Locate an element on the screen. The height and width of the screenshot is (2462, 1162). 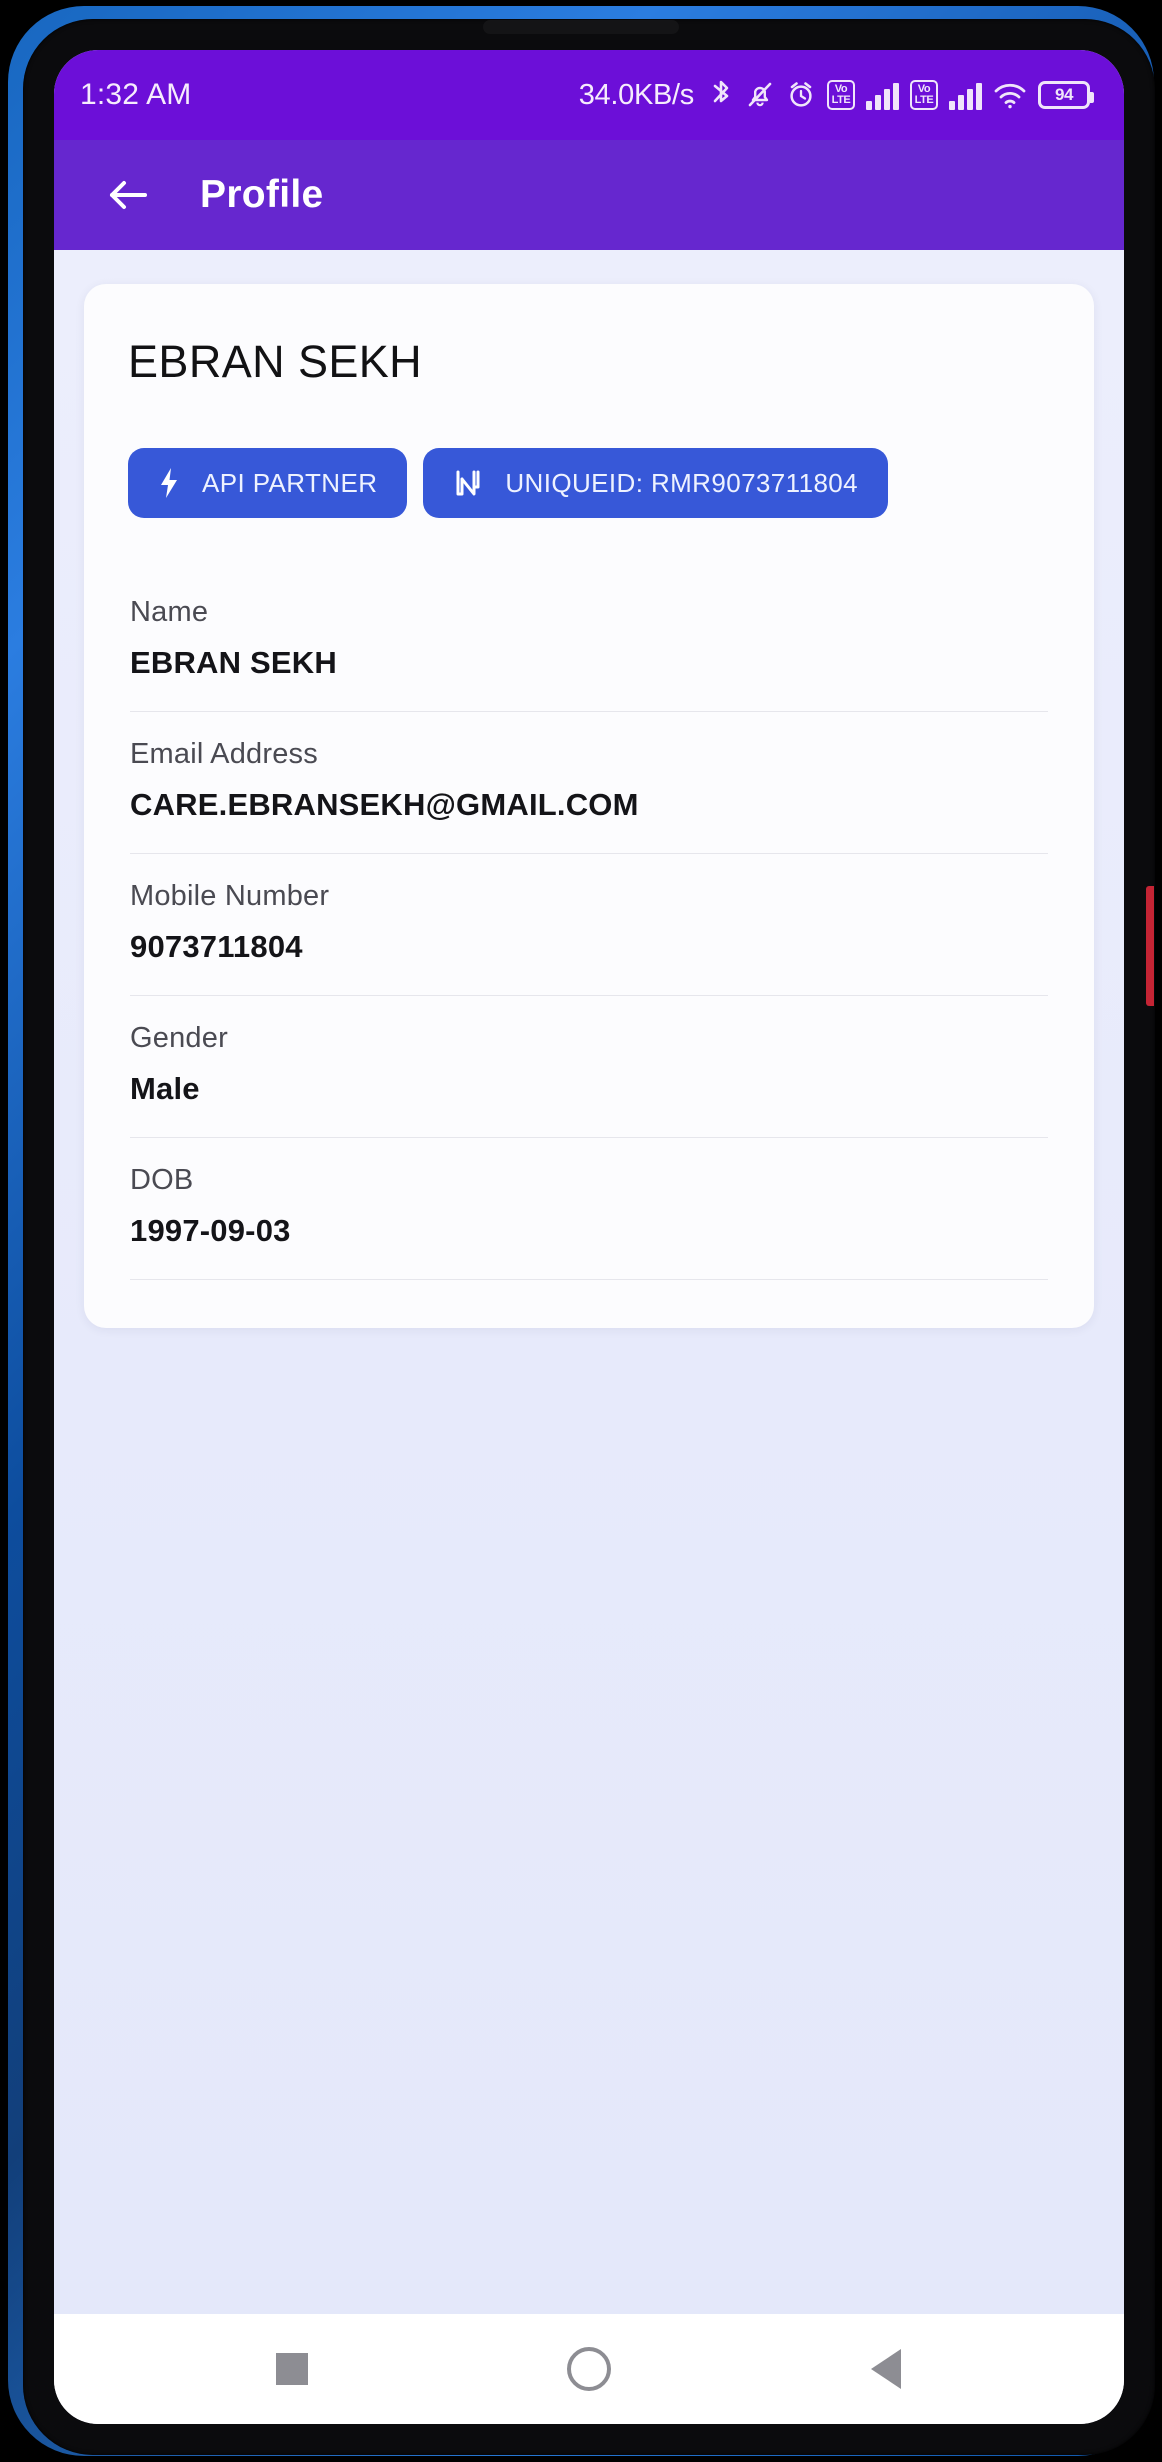
square-icon is located at coordinates (292, 2369).